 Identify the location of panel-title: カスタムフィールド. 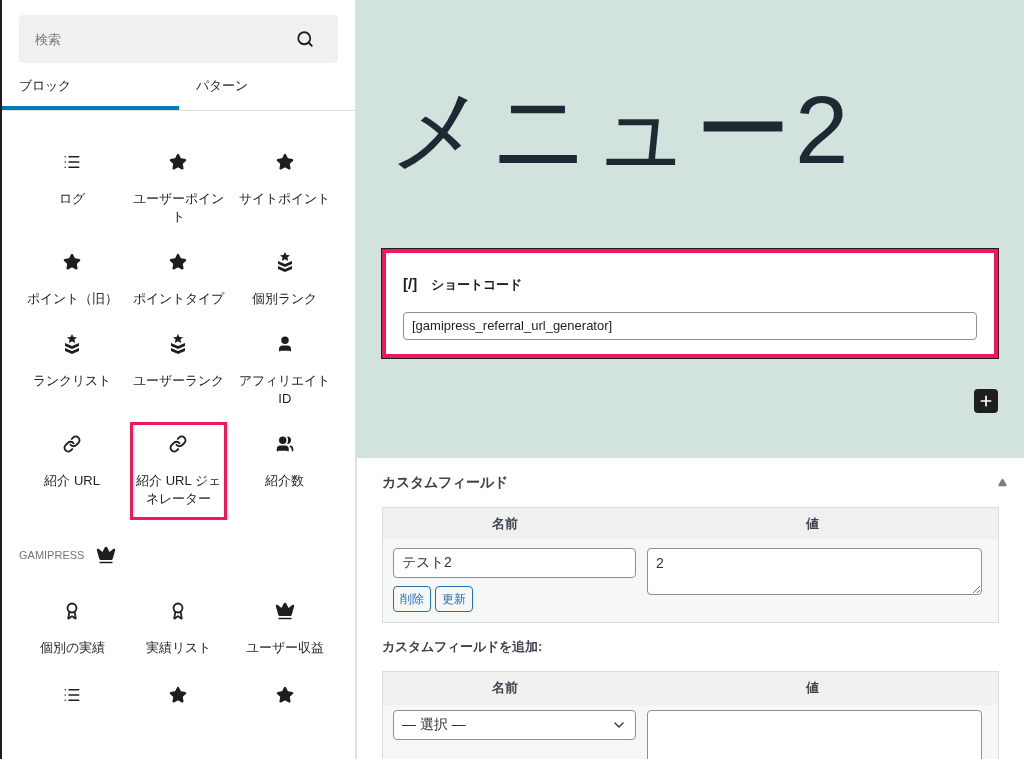
(445, 482).